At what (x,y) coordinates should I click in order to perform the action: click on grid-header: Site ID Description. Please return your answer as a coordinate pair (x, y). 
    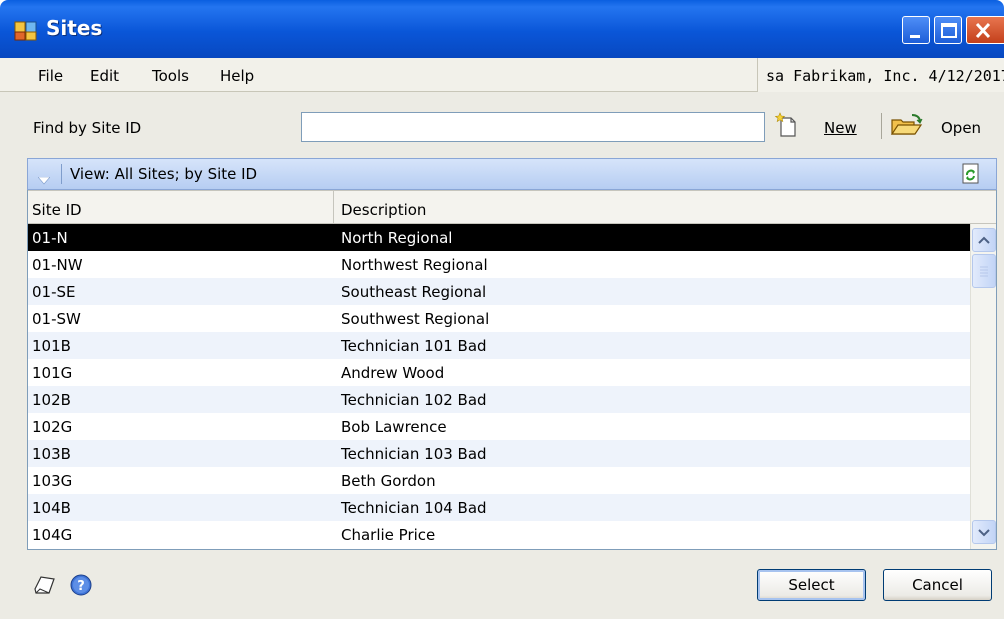
    Looking at the image, I should click on (512, 207).